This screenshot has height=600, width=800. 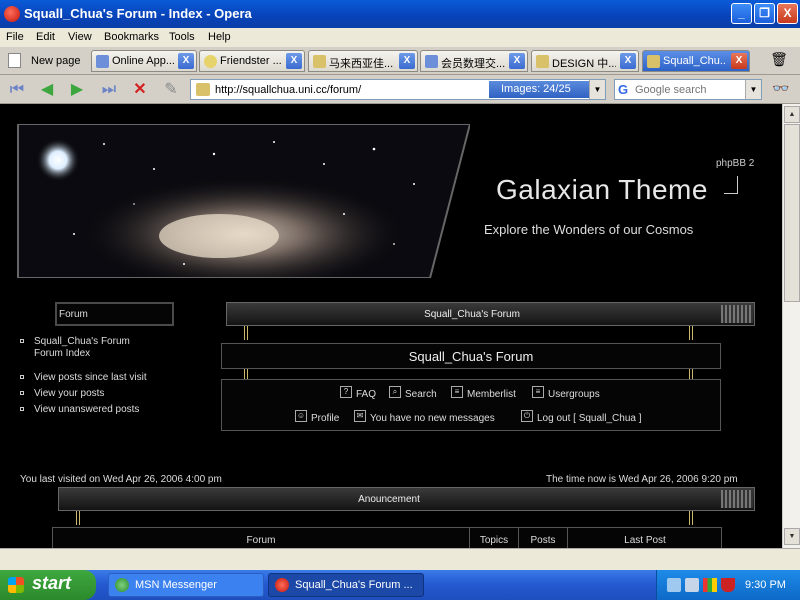 What do you see at coordinates (395, 392) in the screenshot?
I see `search-icon: ⌕` at bounding box center [395, 392].